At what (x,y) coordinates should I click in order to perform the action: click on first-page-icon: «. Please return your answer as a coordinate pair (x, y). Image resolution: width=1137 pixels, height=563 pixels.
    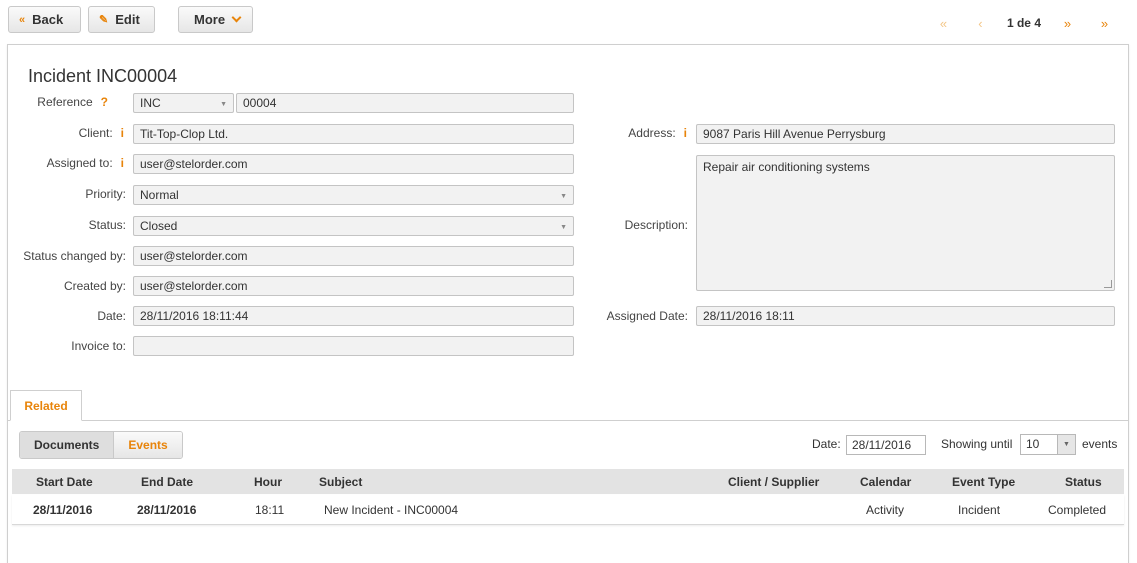
    Looking at the image, I should click on (943, 23).